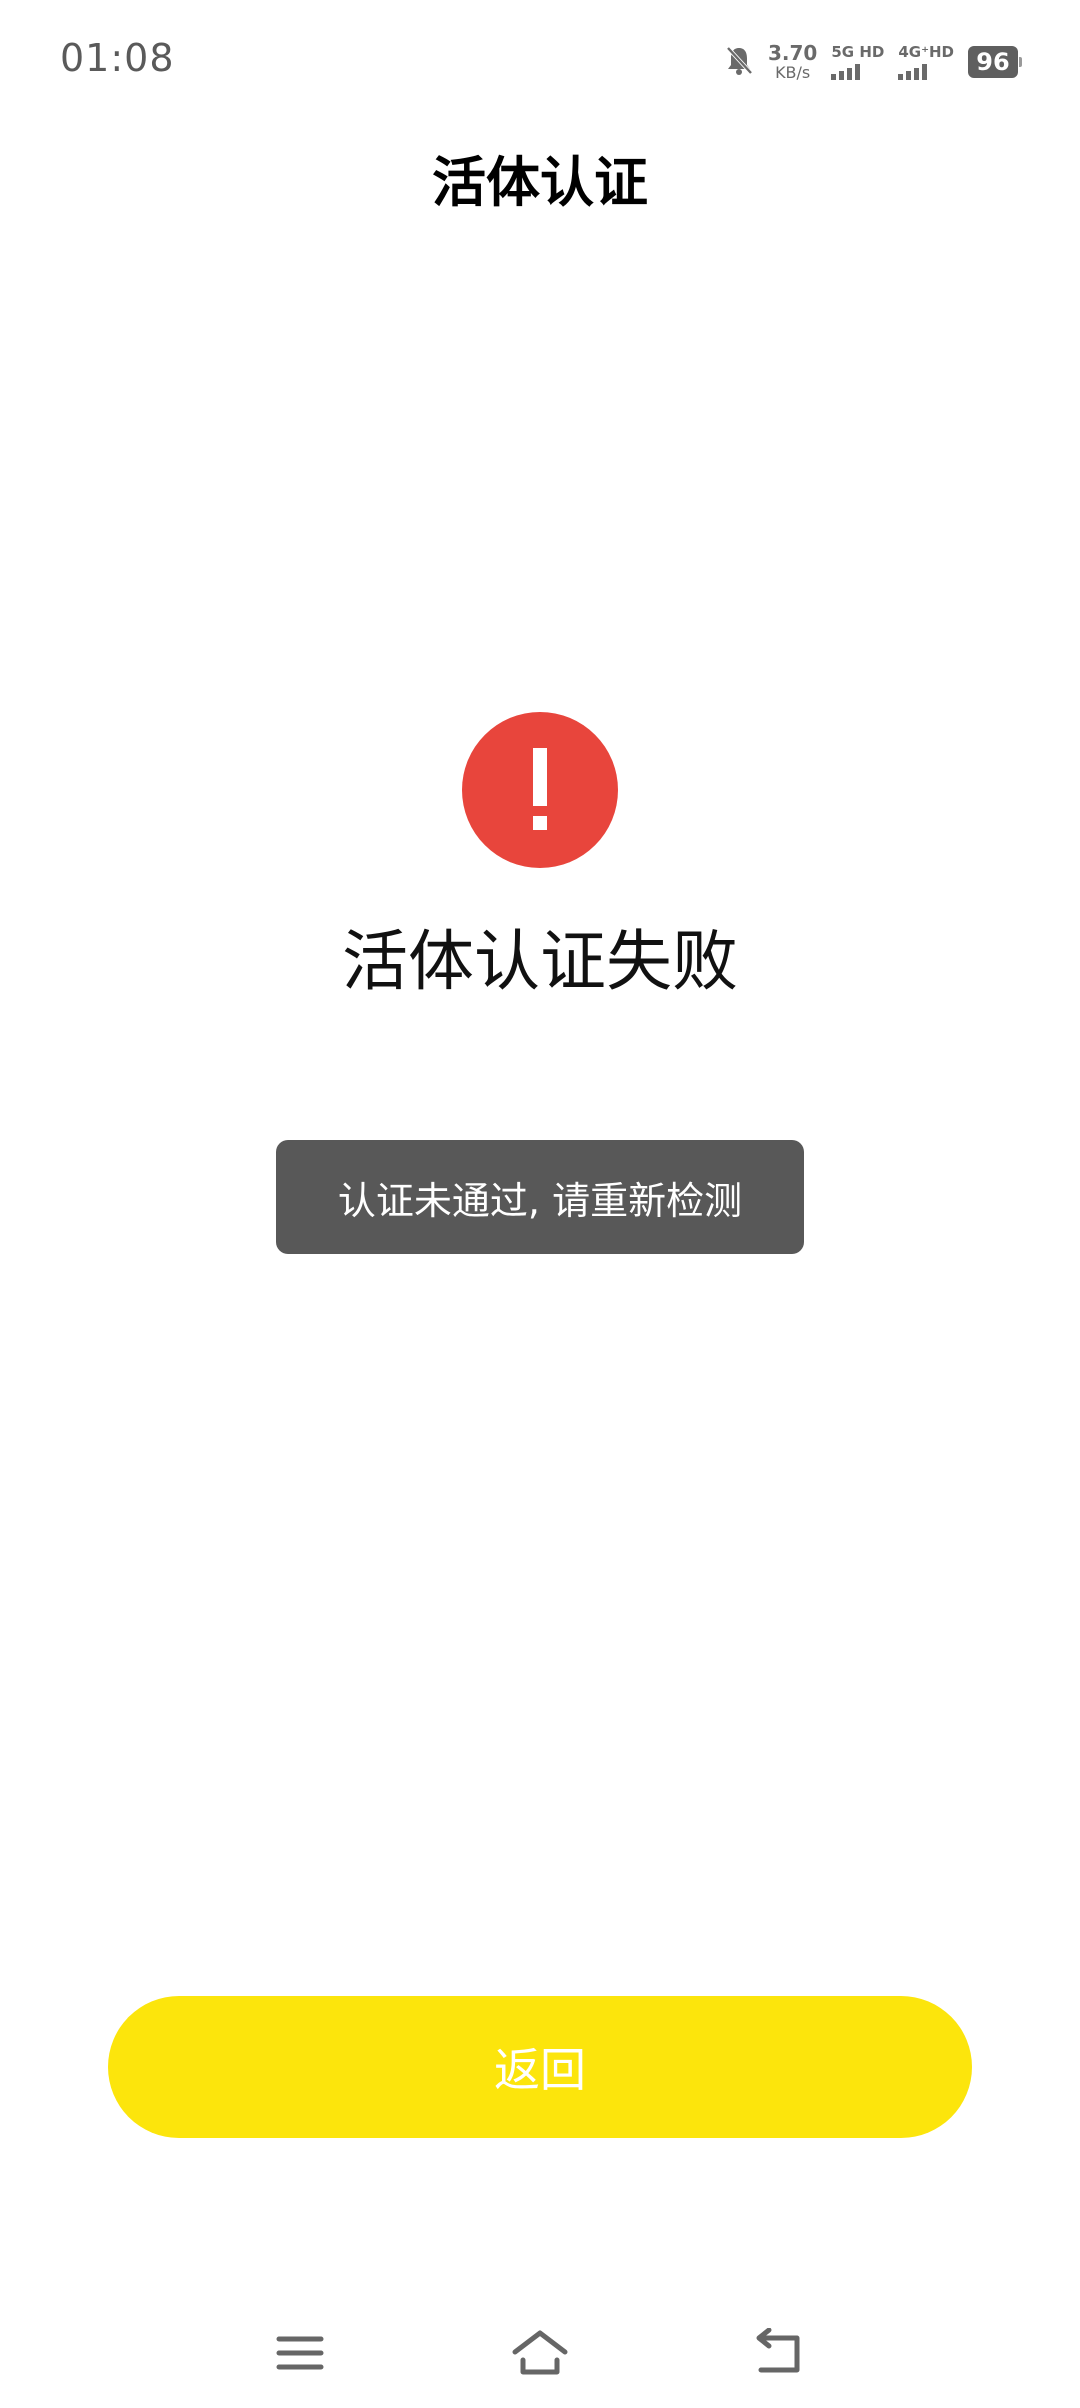 The image size is (1080, 2408). I want to click on network-speed-unit: KB/s, so click(793, 72).